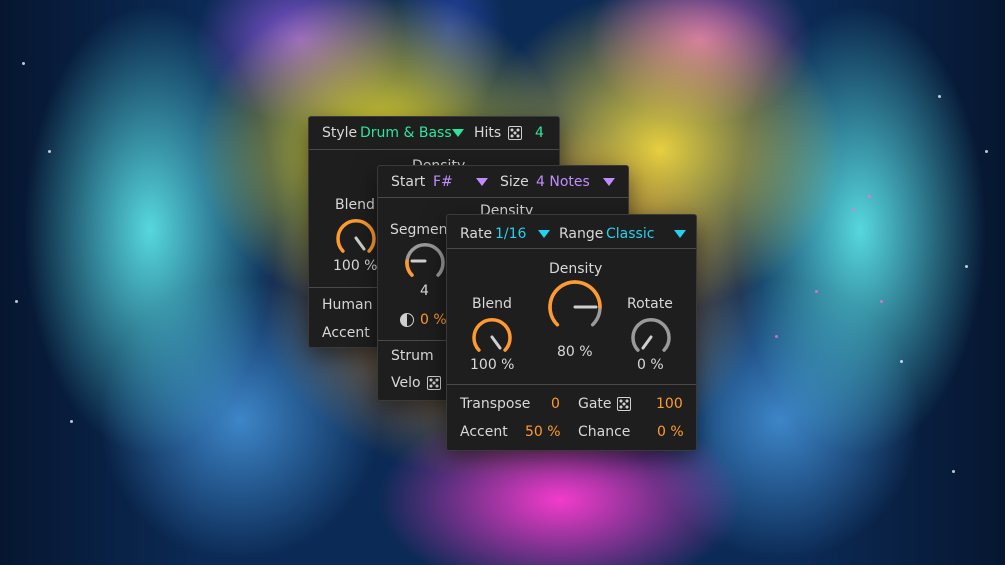 The height and width of the screenshot is (565, 1005). What do you see at coordinates (651, 336) in the screenshot?
I see `rotate-knob` at bounding box center [651, 336].